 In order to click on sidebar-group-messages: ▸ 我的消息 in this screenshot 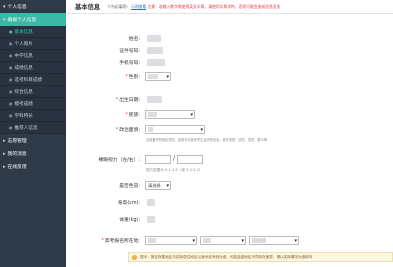, I will do `click(33, 153)`.